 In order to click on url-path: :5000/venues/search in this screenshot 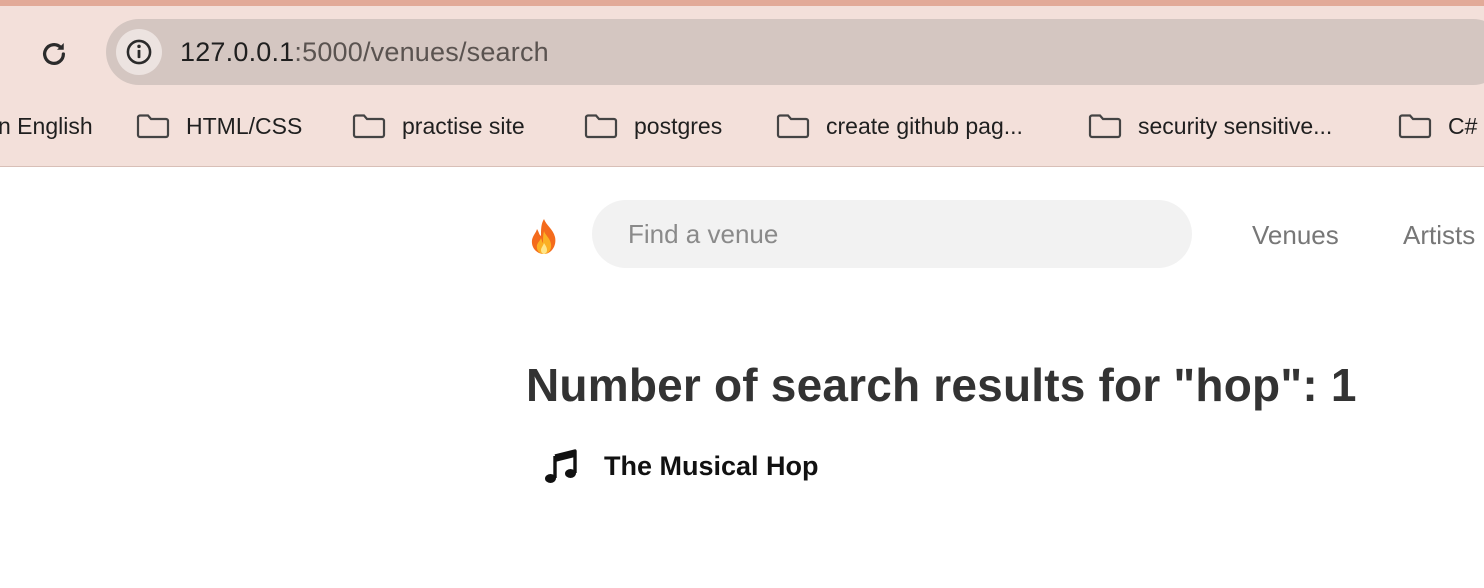, I will do `click(421, 52)`.